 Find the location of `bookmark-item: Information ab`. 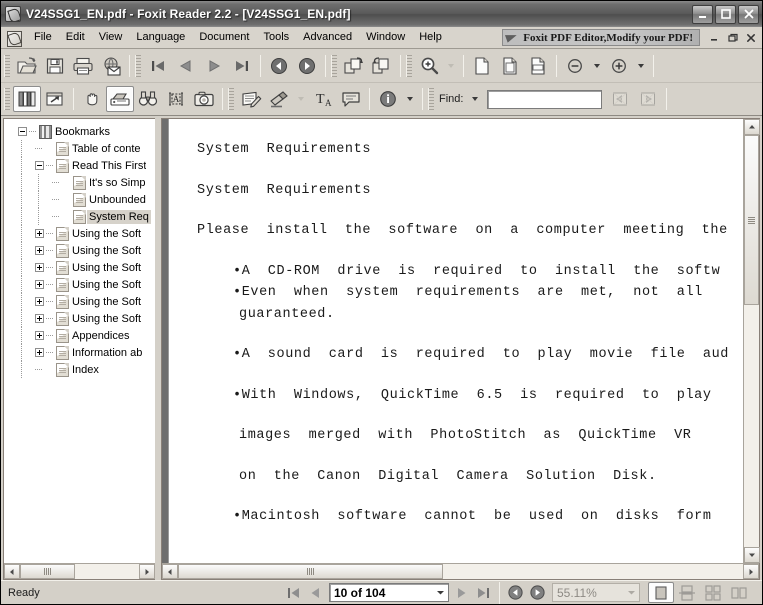

bookmark-item: Information ab is located at coordinates (79, 352).